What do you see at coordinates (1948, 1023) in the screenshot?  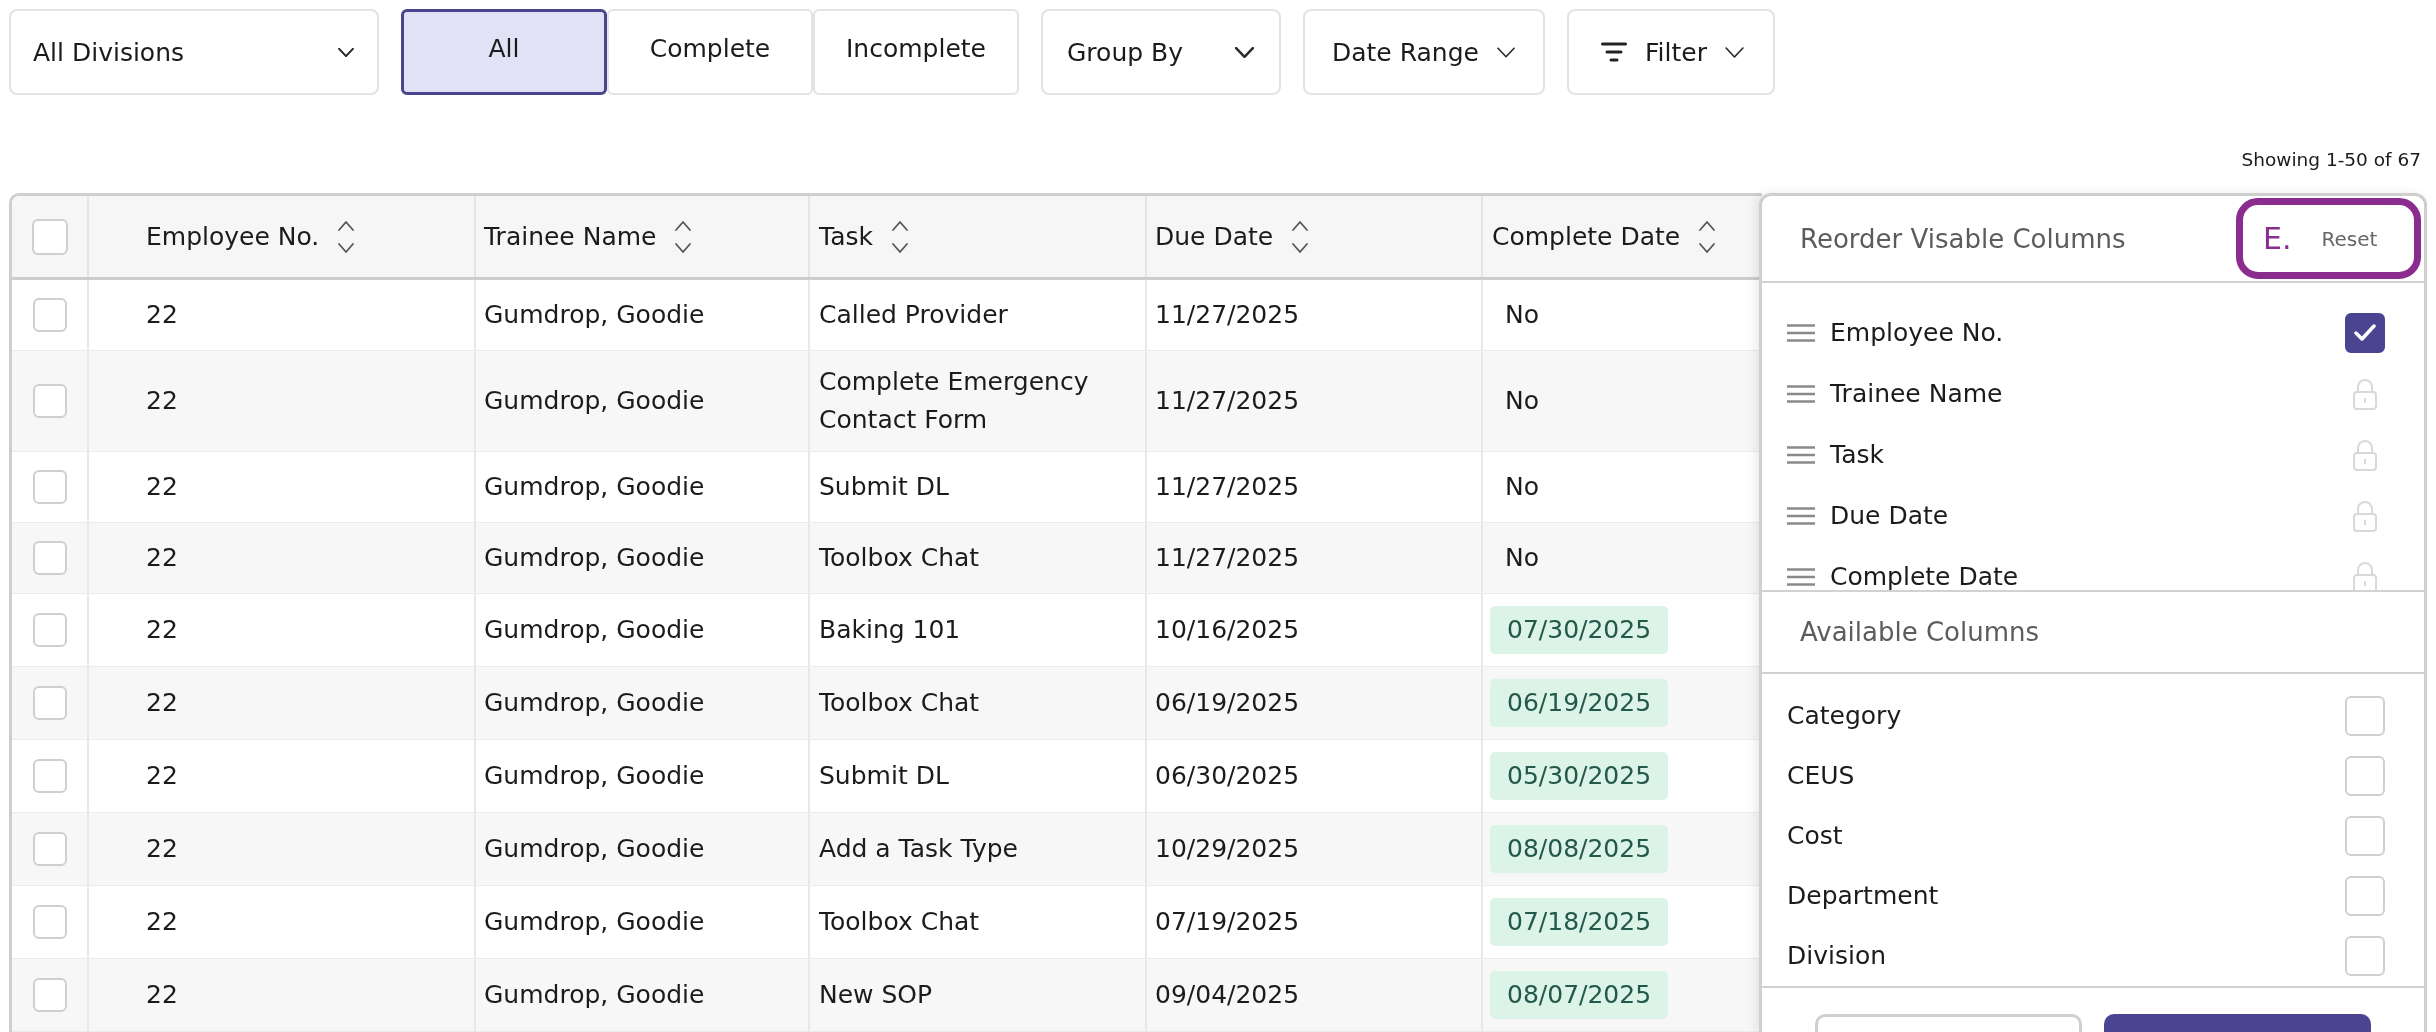 I see `secondary-button` at bounding box center [1948, 1023].